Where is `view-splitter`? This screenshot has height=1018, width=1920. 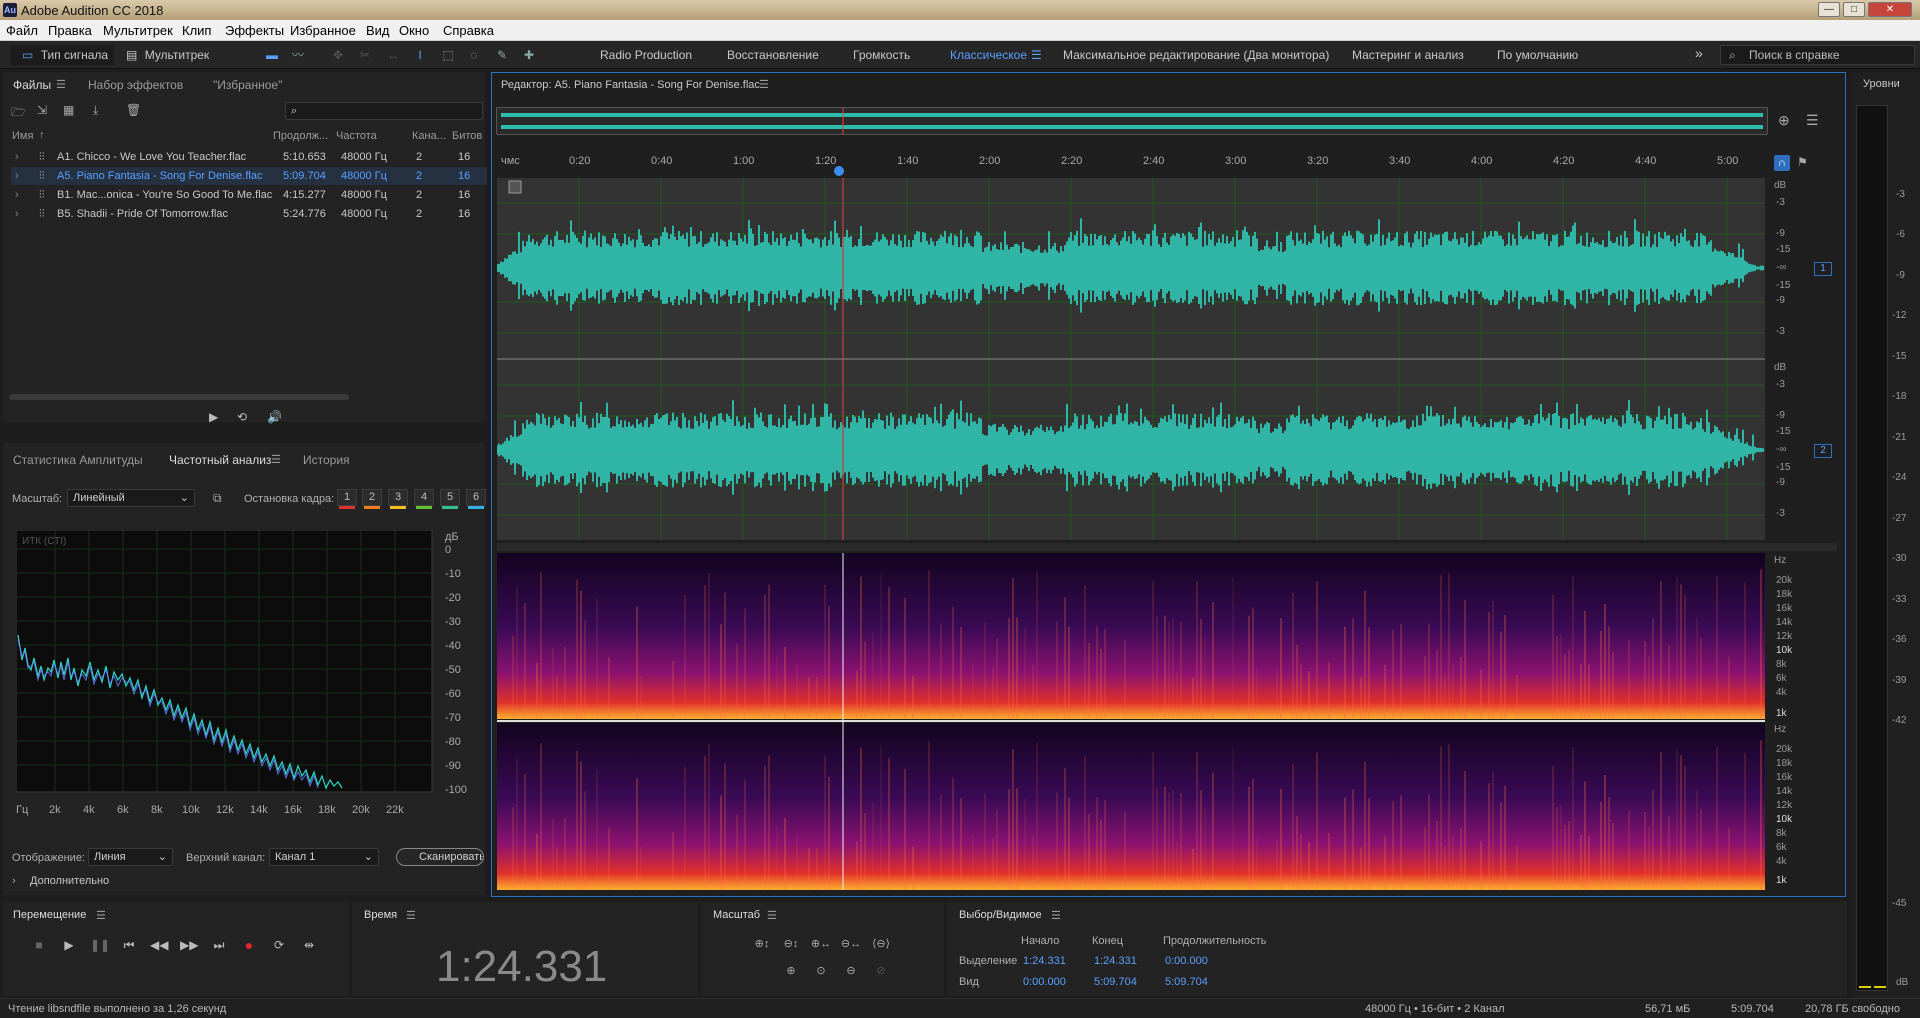
view-splitter is located at coordinates (1167, 547).